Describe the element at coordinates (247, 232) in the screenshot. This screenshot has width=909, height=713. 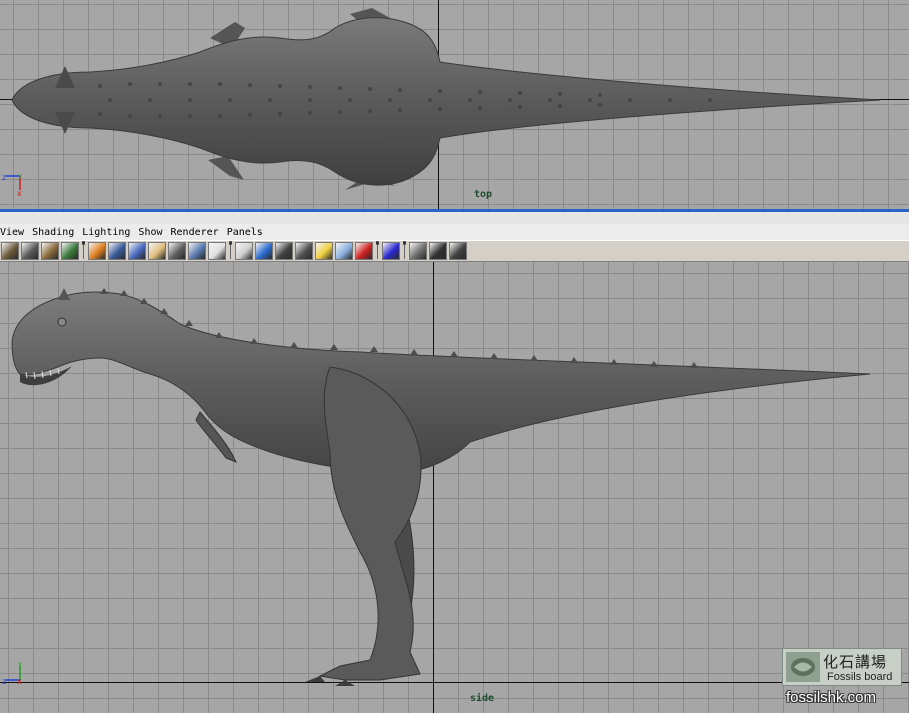
I see `menu-panels: Panels` at that location.